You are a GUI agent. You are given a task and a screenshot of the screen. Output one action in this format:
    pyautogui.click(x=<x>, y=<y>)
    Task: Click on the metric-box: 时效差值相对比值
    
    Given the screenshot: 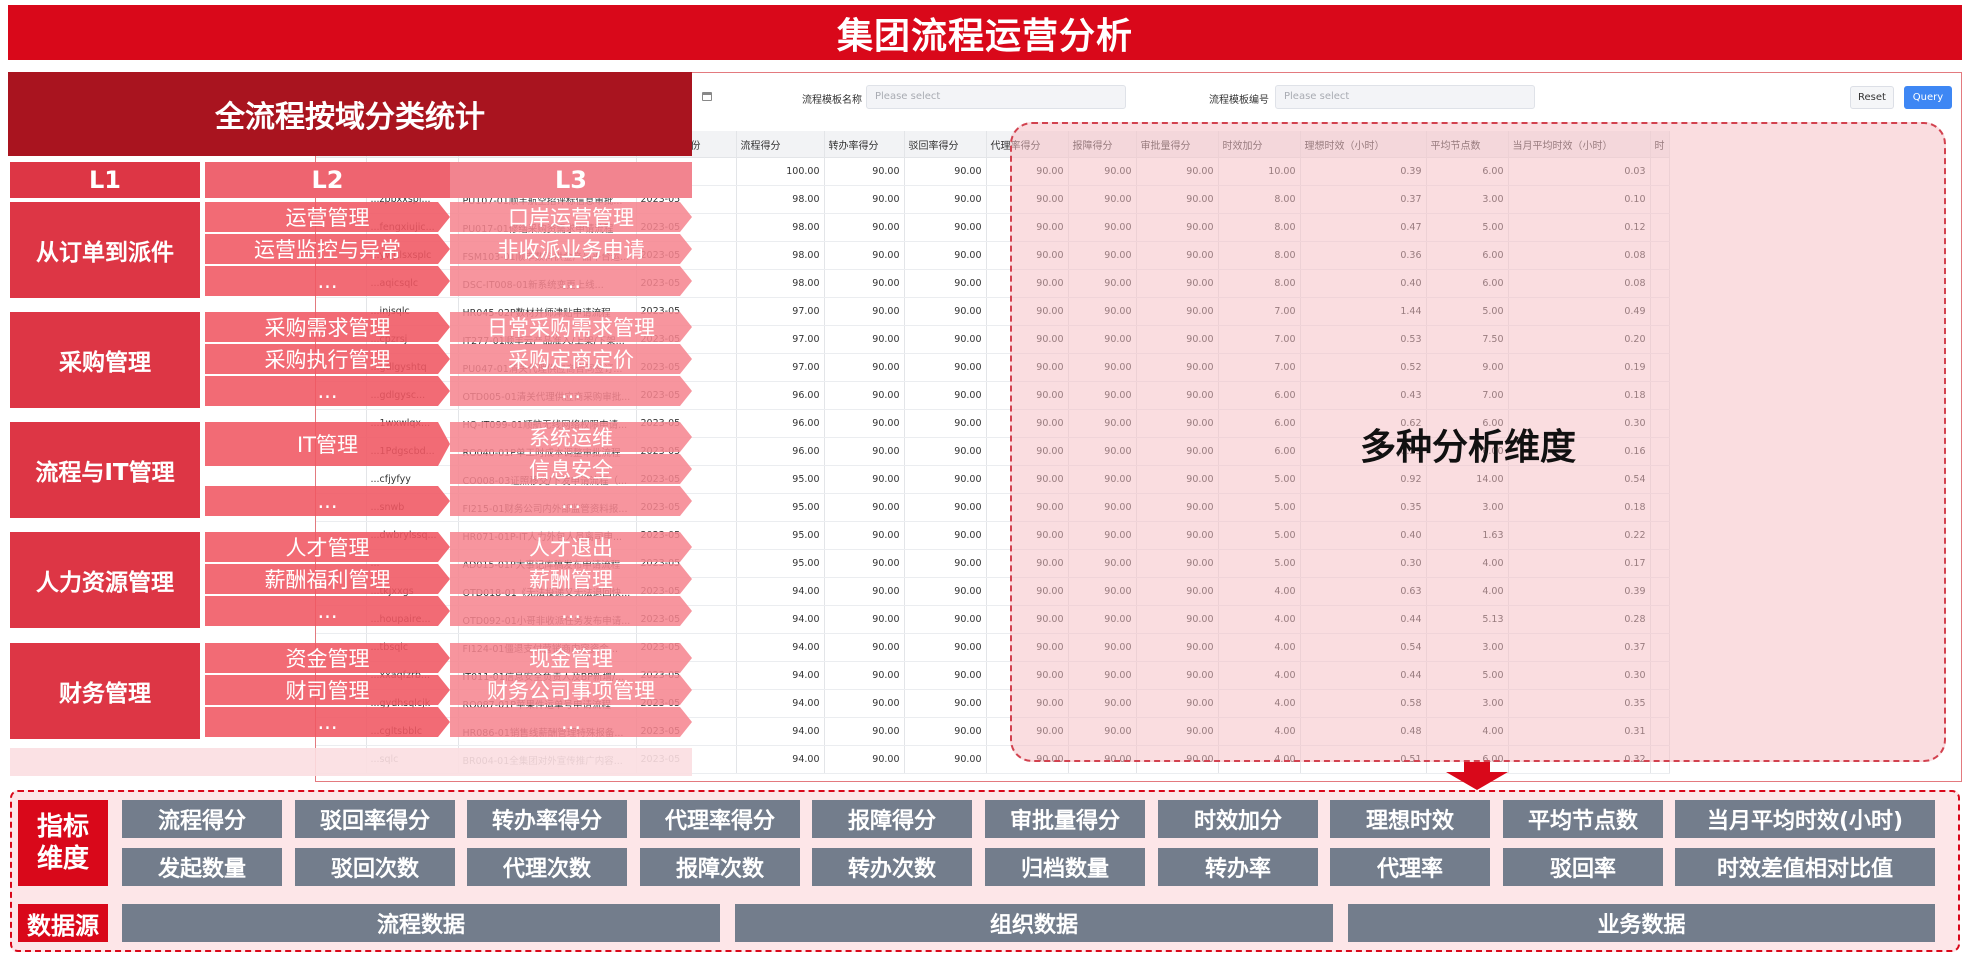 What is the action you would take?
    pyautogui.click(x=1805, y=867)
    